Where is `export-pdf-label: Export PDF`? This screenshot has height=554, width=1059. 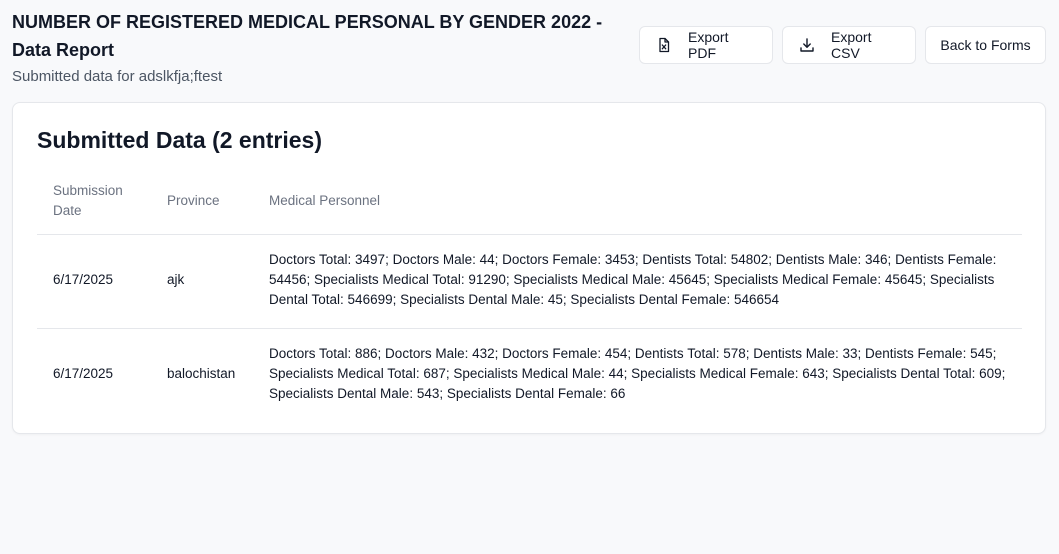 export-pdf-label: Export PDF is located at coordinates (708, 45).